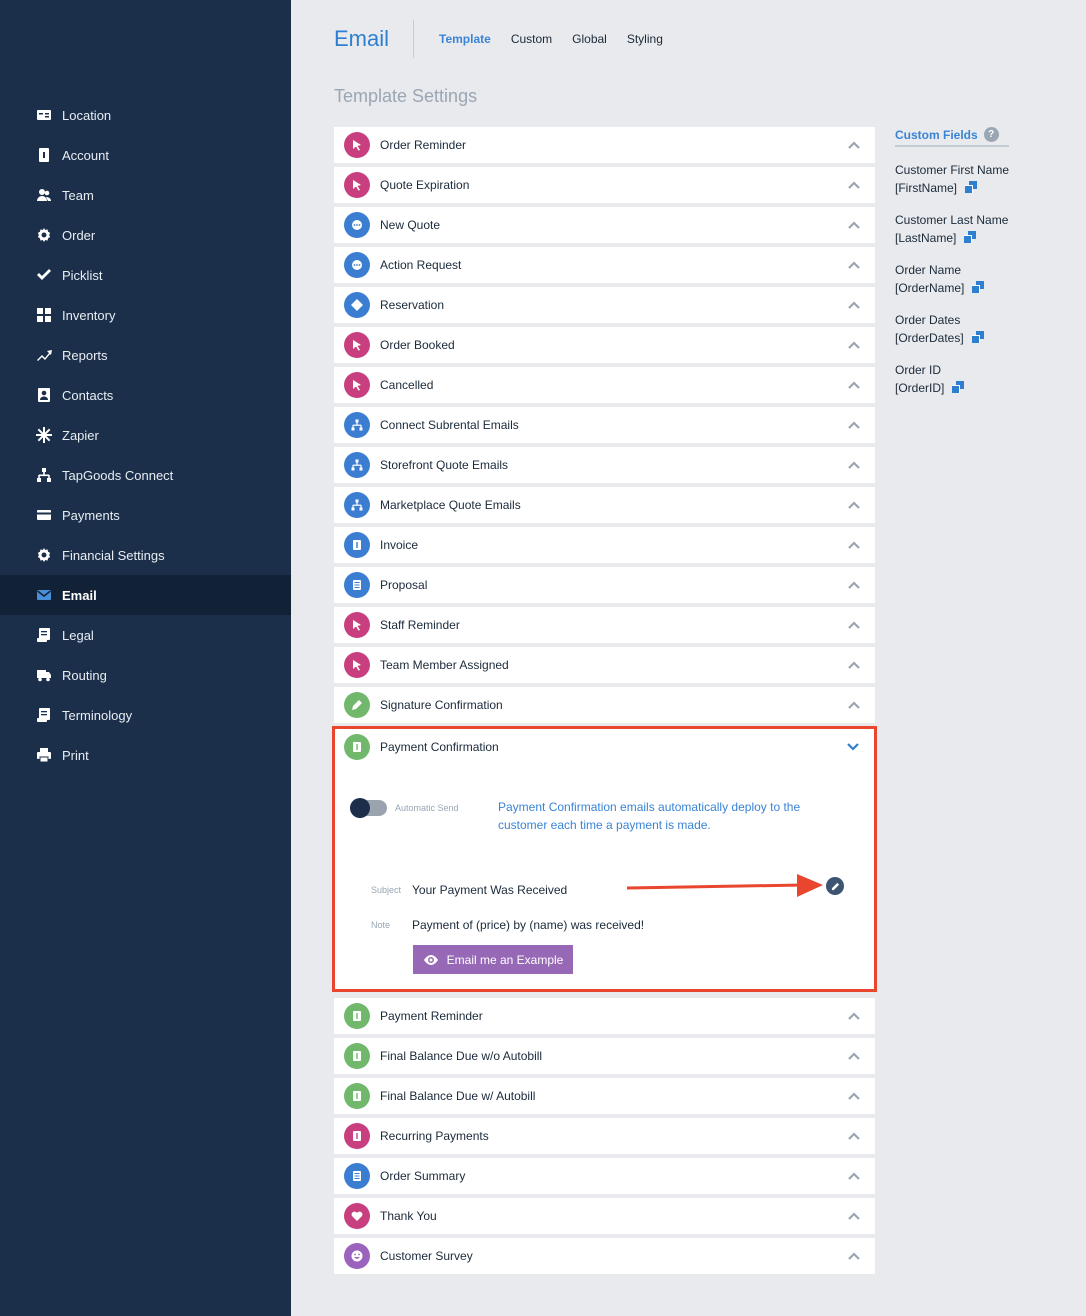  What do you see at coordinates (145, 355) in the screenshot?
I see `sidebar-item-reports: Reports` at bounding box center [145, 355].